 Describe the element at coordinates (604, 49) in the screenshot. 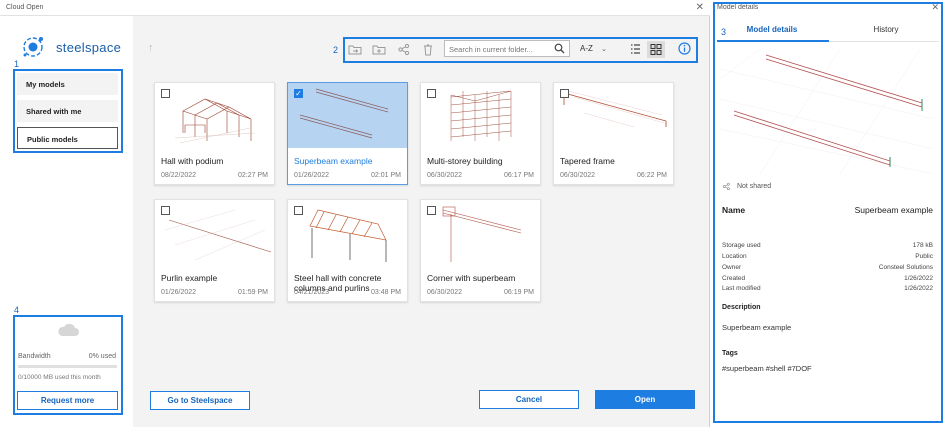

I see `chevron-down-icon: ⌄` at that location.